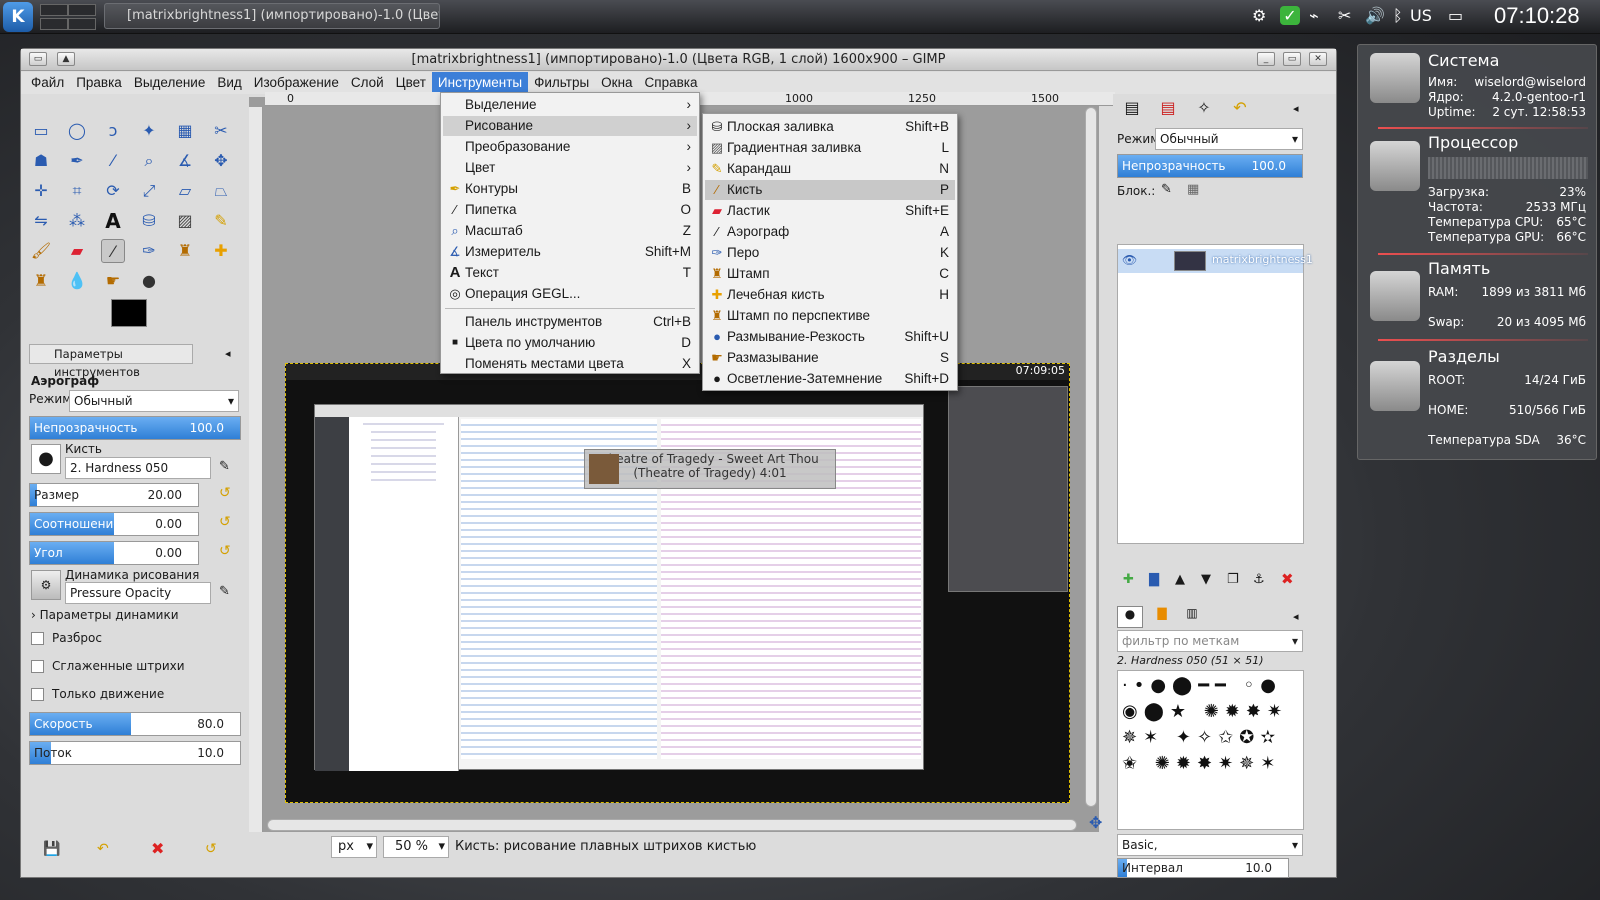 The image size is (1600, 900). I want to click on lock-alpha-icon: ▦, so click(1193, 189).